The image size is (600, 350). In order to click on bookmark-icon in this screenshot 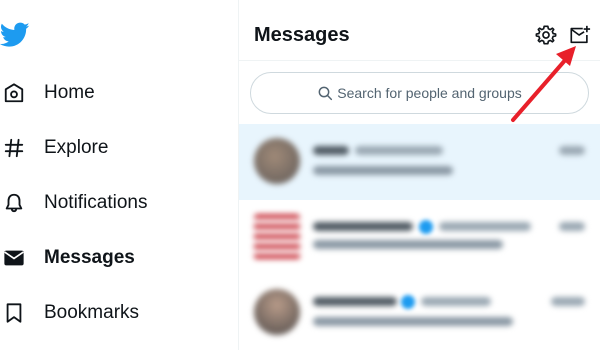, I will do `click(14, 313)`.